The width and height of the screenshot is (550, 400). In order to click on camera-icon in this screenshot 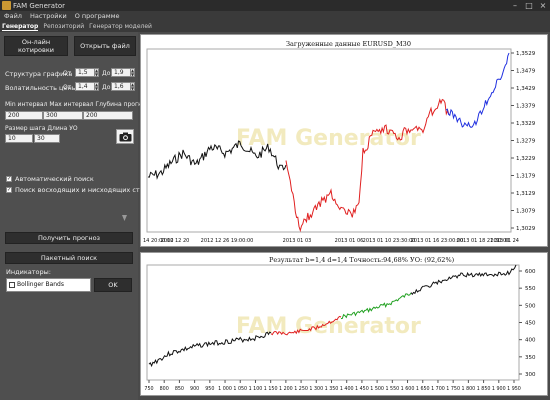, I will do `click(125, 136)`.